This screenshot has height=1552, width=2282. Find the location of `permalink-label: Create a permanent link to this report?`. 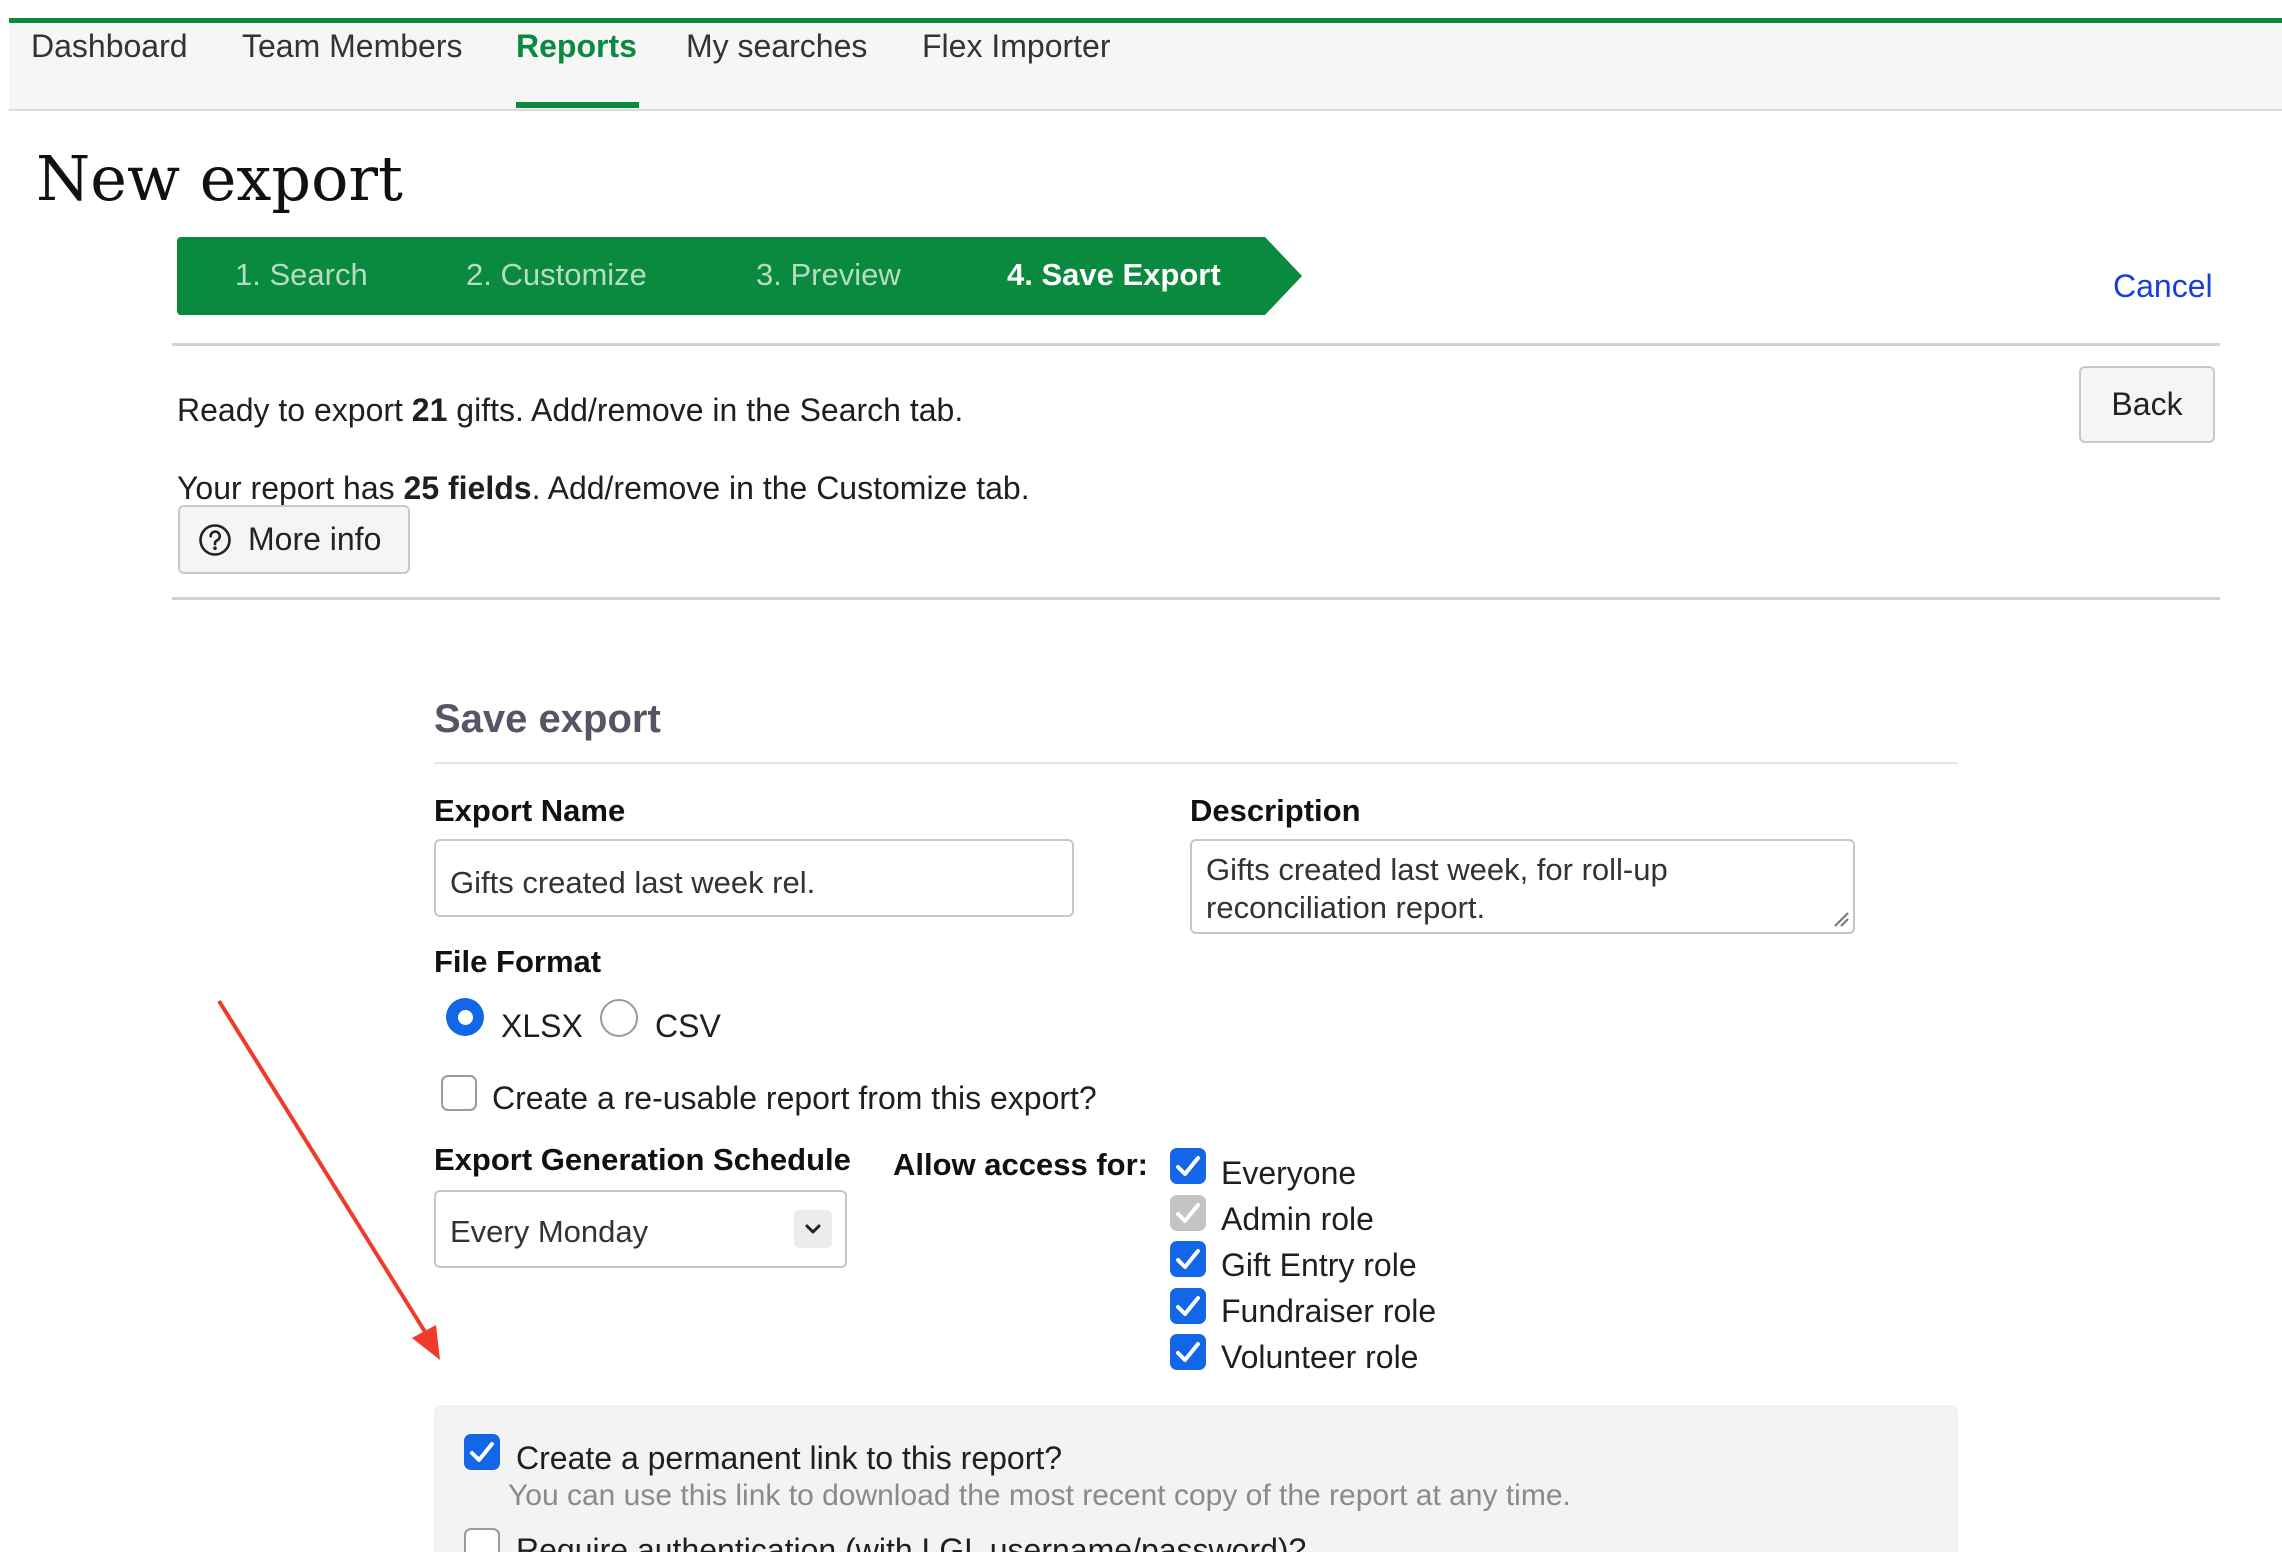

permalink-label: Create a permanent link to this report? is located at coordinates (789, 1458).